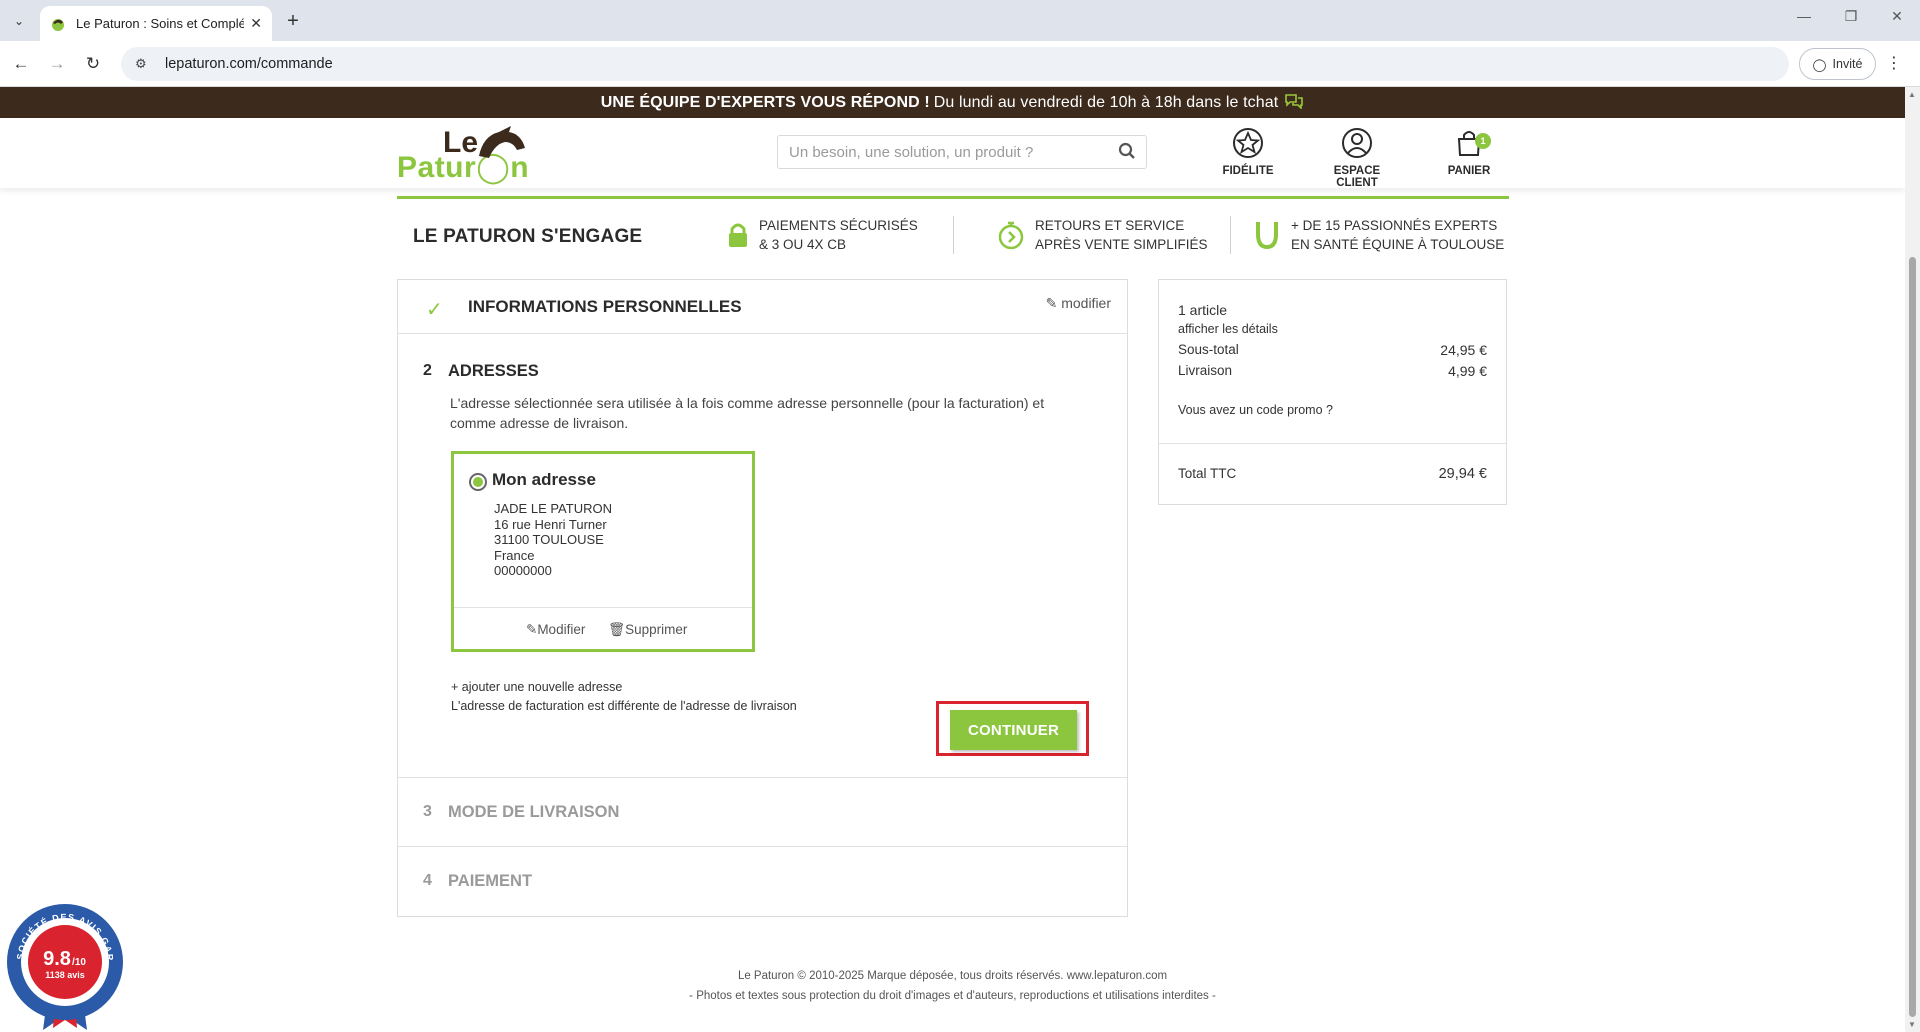 Image resolution: width=1920 pixels, height=1032 pixels. What do you see at coordinates (1912, 637) in the screenshot?
I see `scrollbar-thumb` at bounding box center [1912, 637].